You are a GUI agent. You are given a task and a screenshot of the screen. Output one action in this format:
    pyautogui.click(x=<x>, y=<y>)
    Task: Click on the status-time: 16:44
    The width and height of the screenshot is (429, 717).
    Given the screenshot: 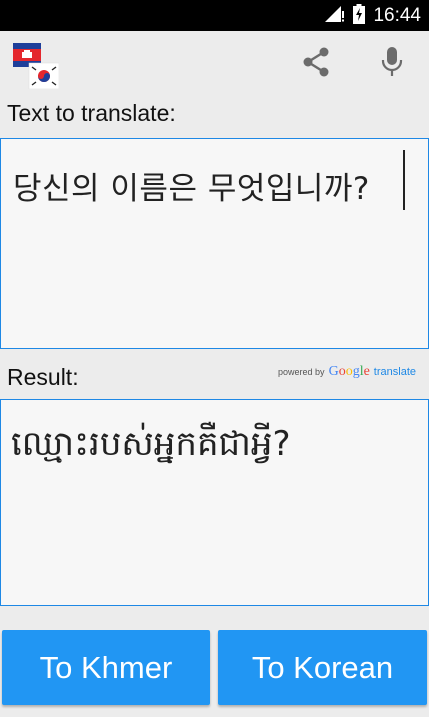 What is the action you would take?
    pyautogui.click(x=397, y=15)
    